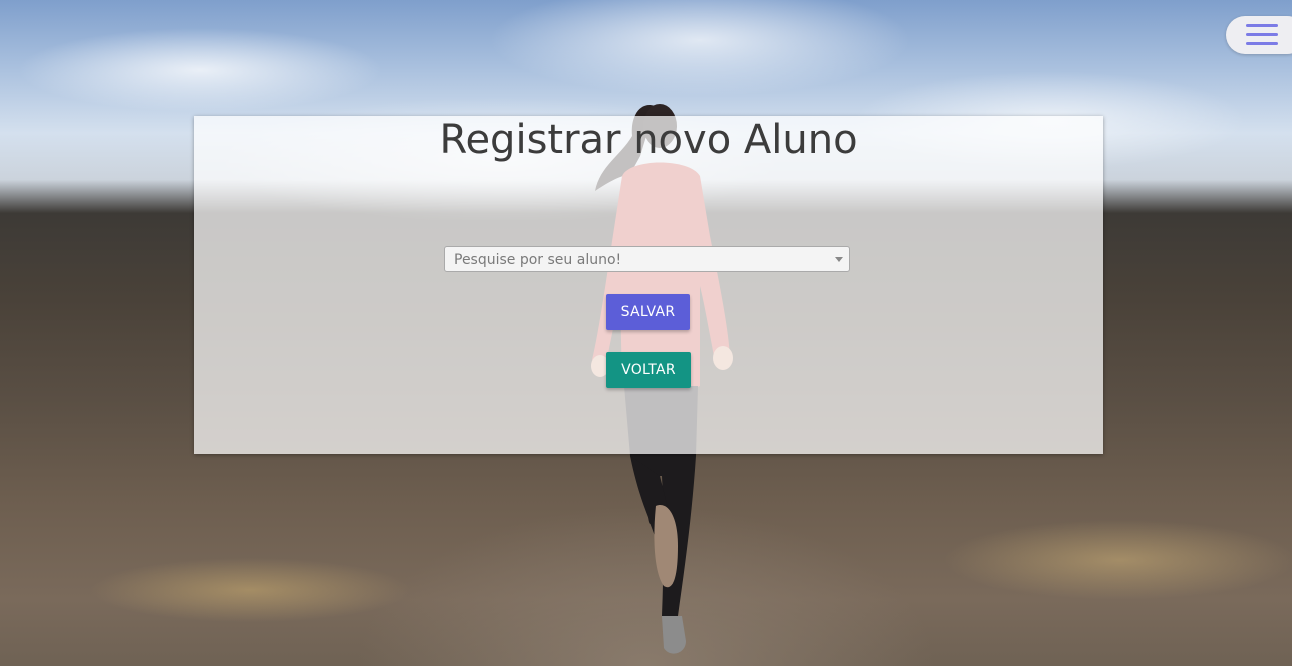 The image size is (1292, 666). I want to click on save-button: SALVAR, so click(648, 312).